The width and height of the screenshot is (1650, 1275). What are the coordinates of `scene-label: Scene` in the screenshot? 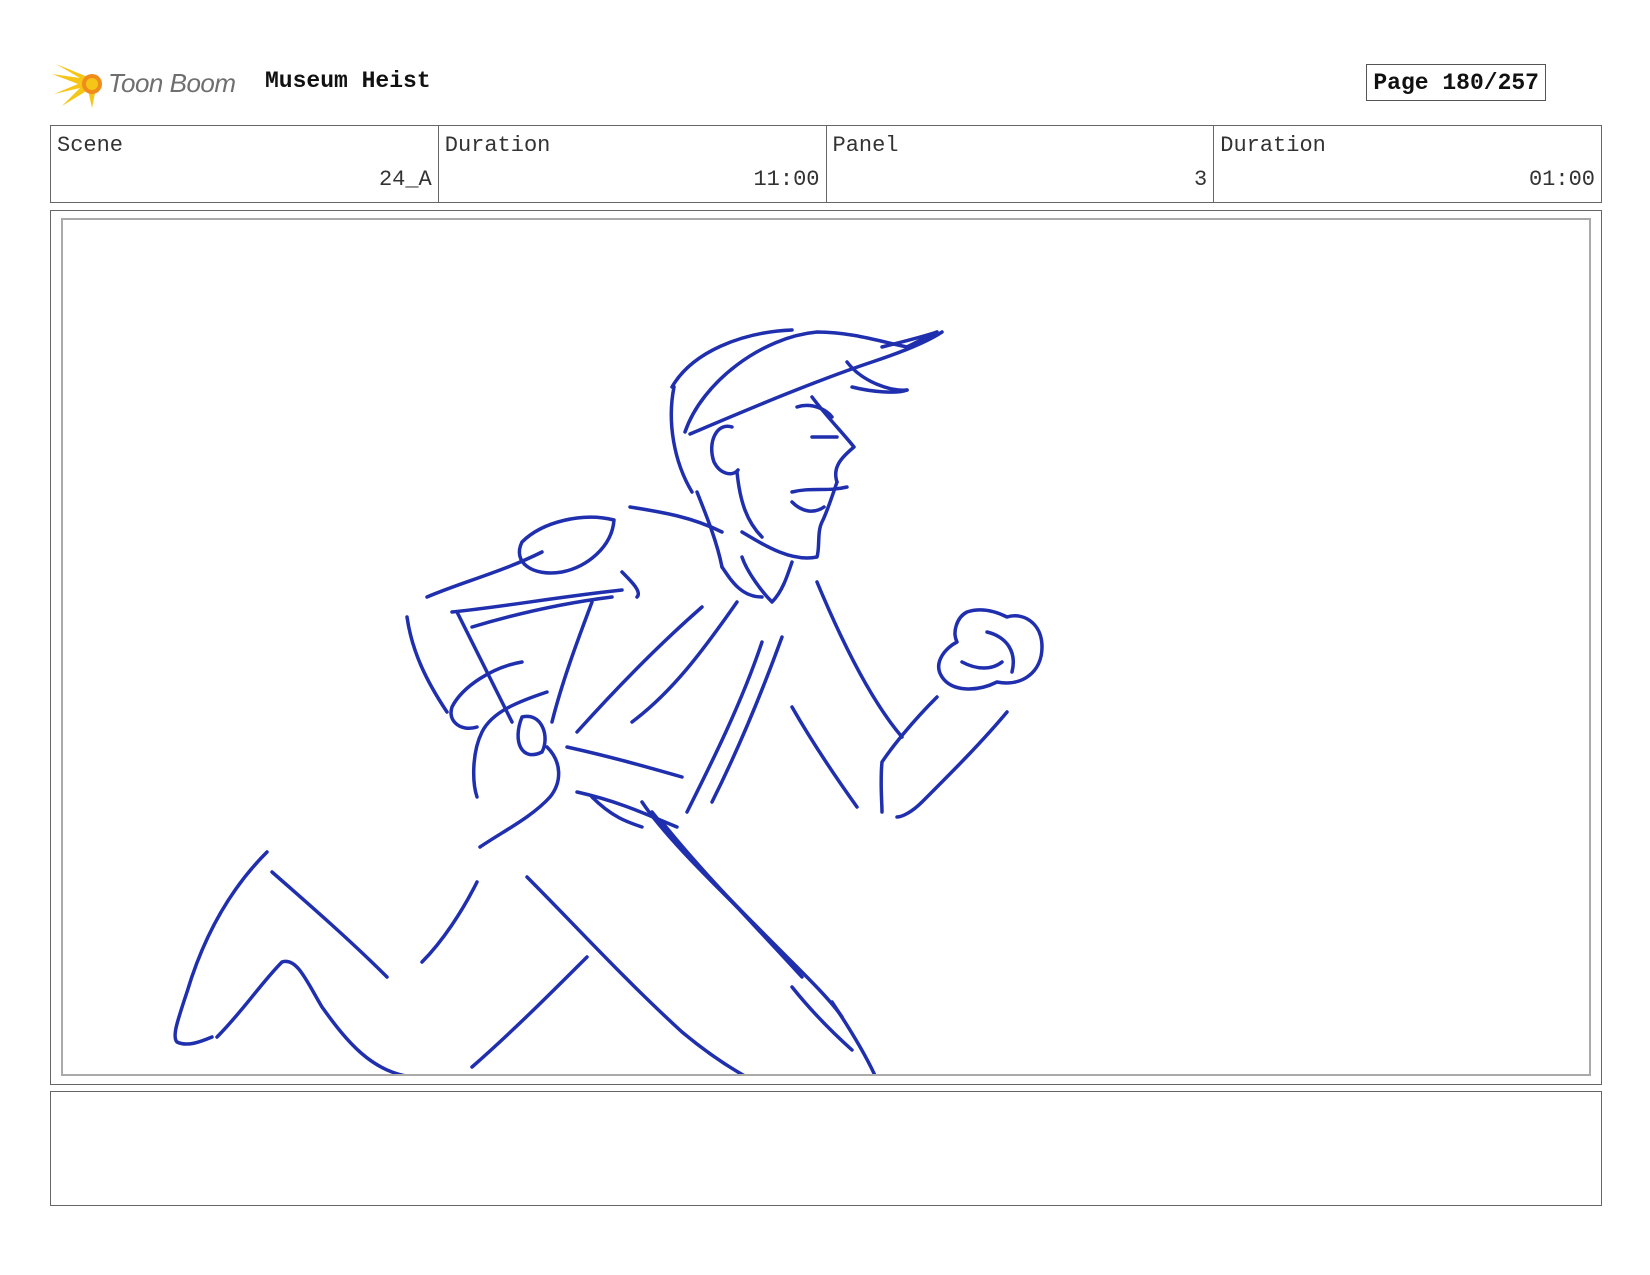 It's located at (90, 145).